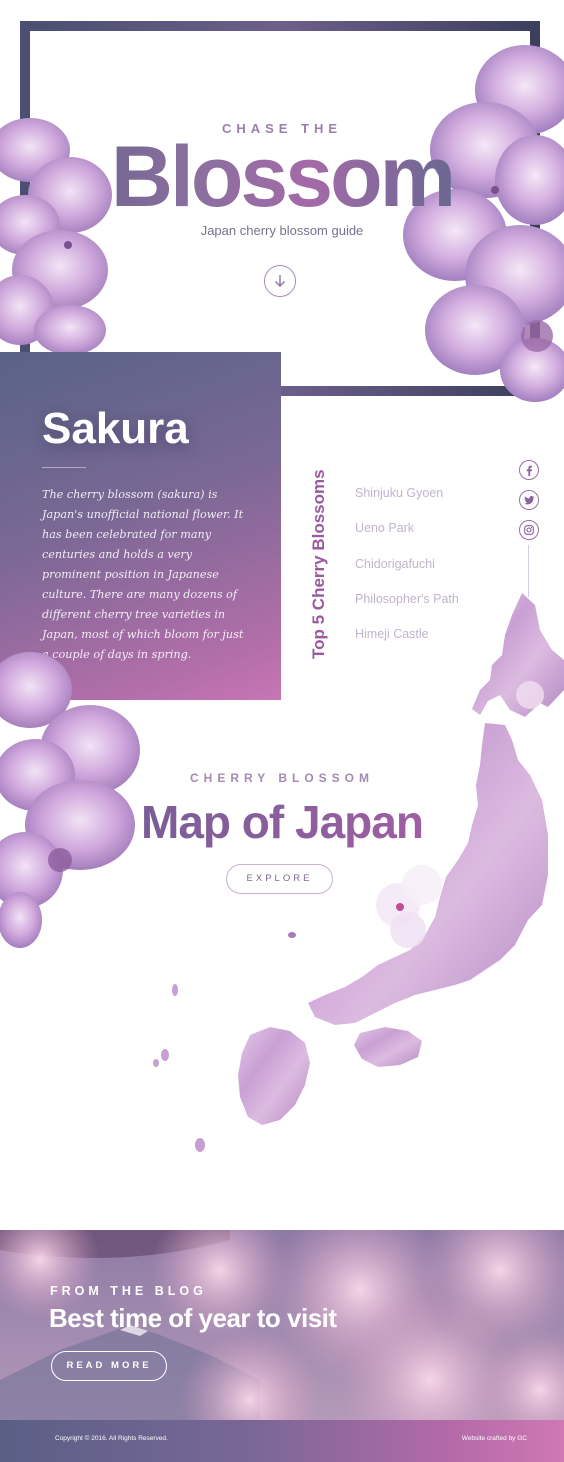 The width and height of the screenshot is (564, 1462). Describe the element at coordinates (494, 1438) in the screenshot. I see `credit-text: Website crafted by GC` at that location.